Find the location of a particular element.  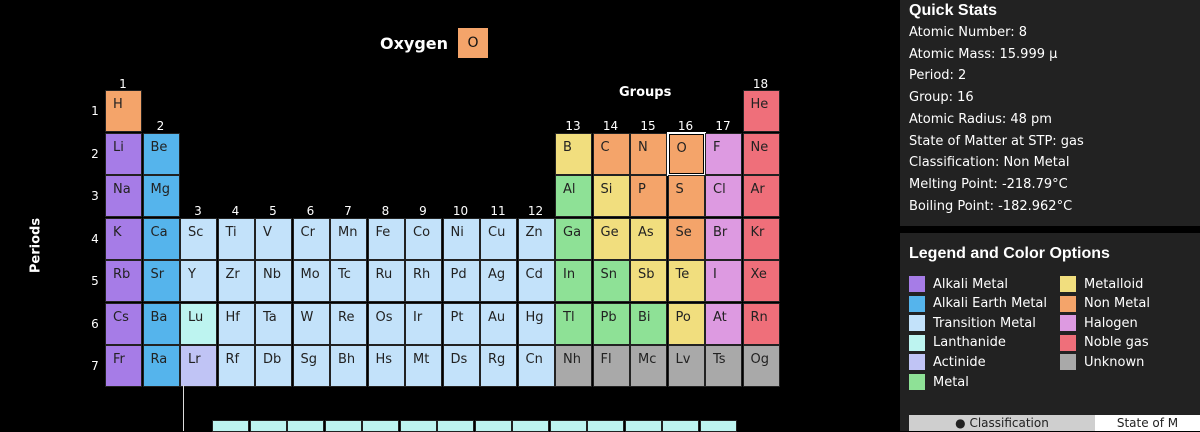

element-cell-sr: Sr is located at coordinates (161, 281).